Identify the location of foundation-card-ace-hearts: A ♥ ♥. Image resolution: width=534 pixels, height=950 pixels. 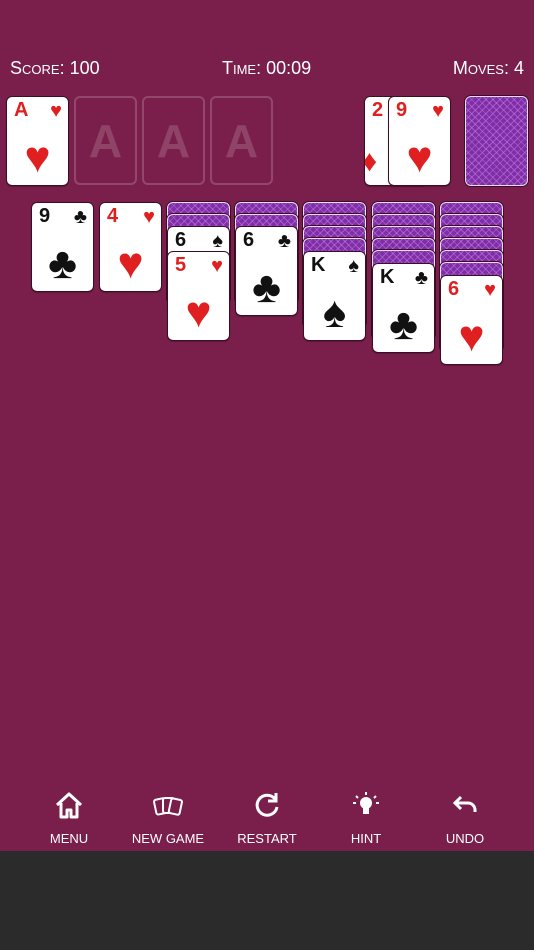
(37, 141).